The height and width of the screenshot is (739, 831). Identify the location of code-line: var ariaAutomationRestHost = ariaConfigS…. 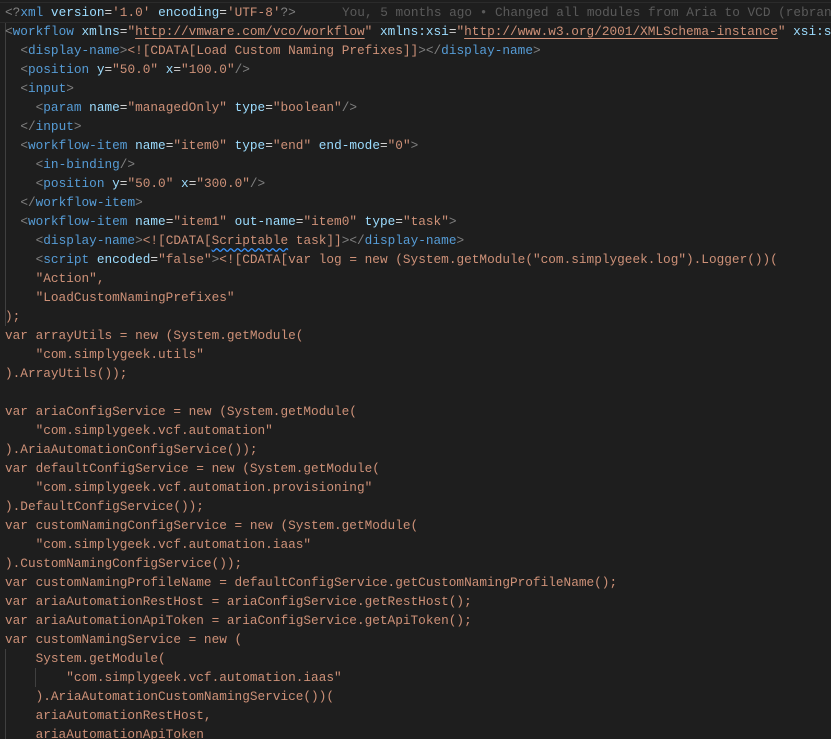
(418, 601).